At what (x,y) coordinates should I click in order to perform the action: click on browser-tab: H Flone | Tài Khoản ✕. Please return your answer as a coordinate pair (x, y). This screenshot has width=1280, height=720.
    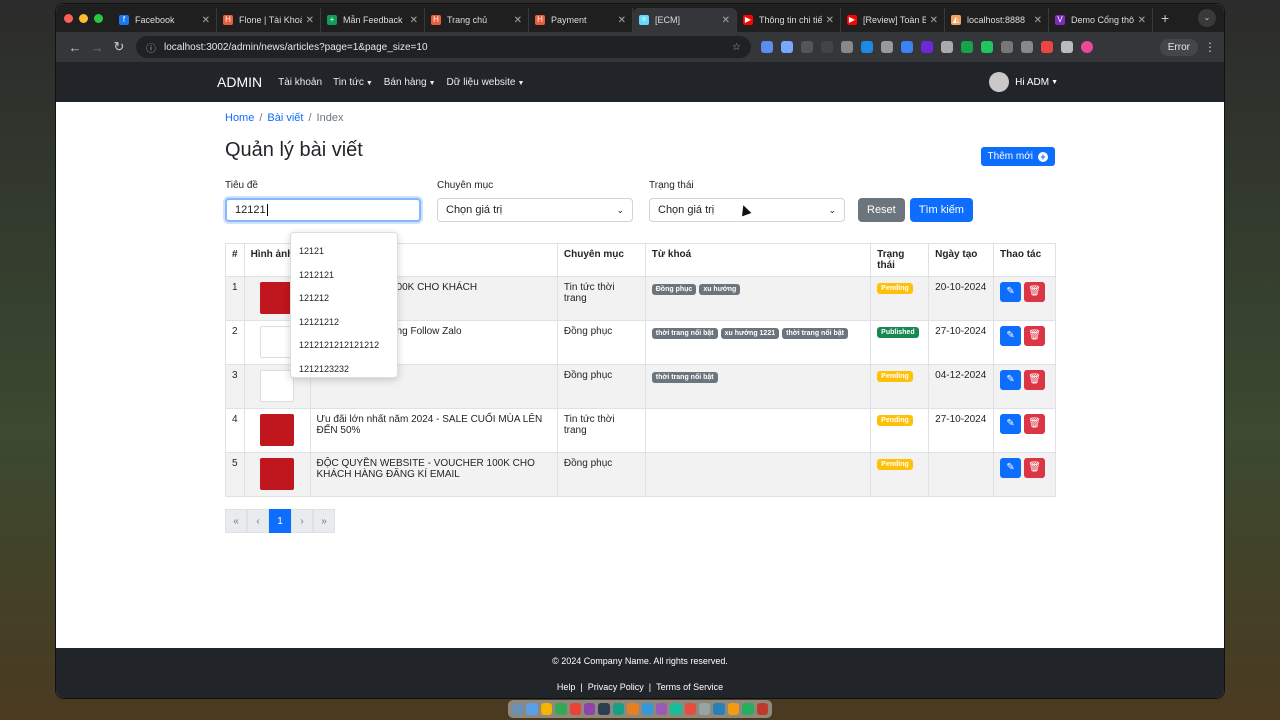
    Looking at the image, I should click on (269, 20).